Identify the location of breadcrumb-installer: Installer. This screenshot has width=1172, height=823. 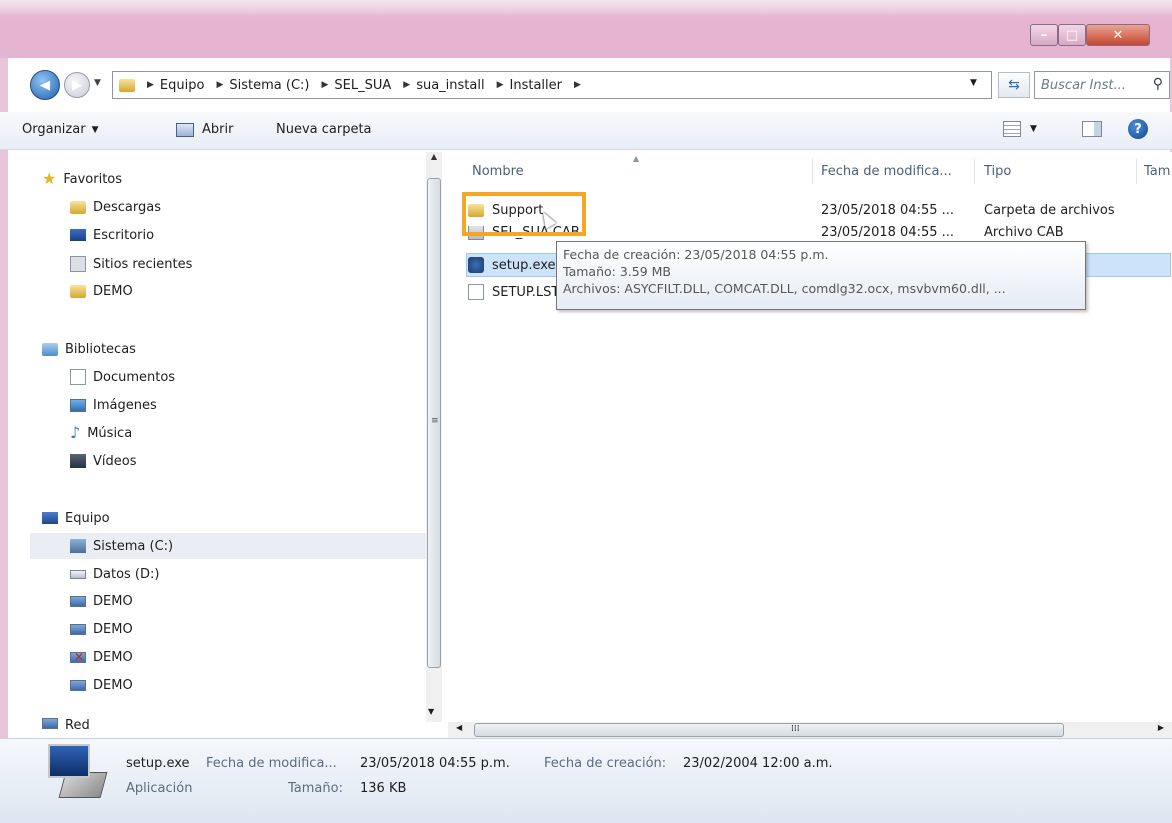
(536, 85).